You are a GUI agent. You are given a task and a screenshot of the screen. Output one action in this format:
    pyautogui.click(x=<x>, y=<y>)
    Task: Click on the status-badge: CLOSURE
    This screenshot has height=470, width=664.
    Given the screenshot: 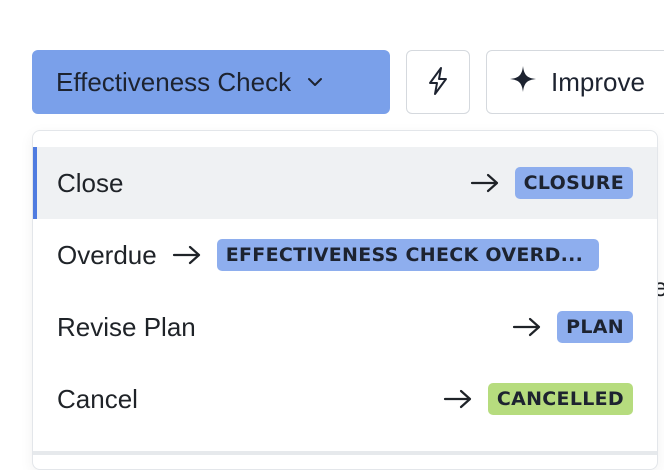 What is the action you would take?
    pyautogui.click(x=573, y=183)
    